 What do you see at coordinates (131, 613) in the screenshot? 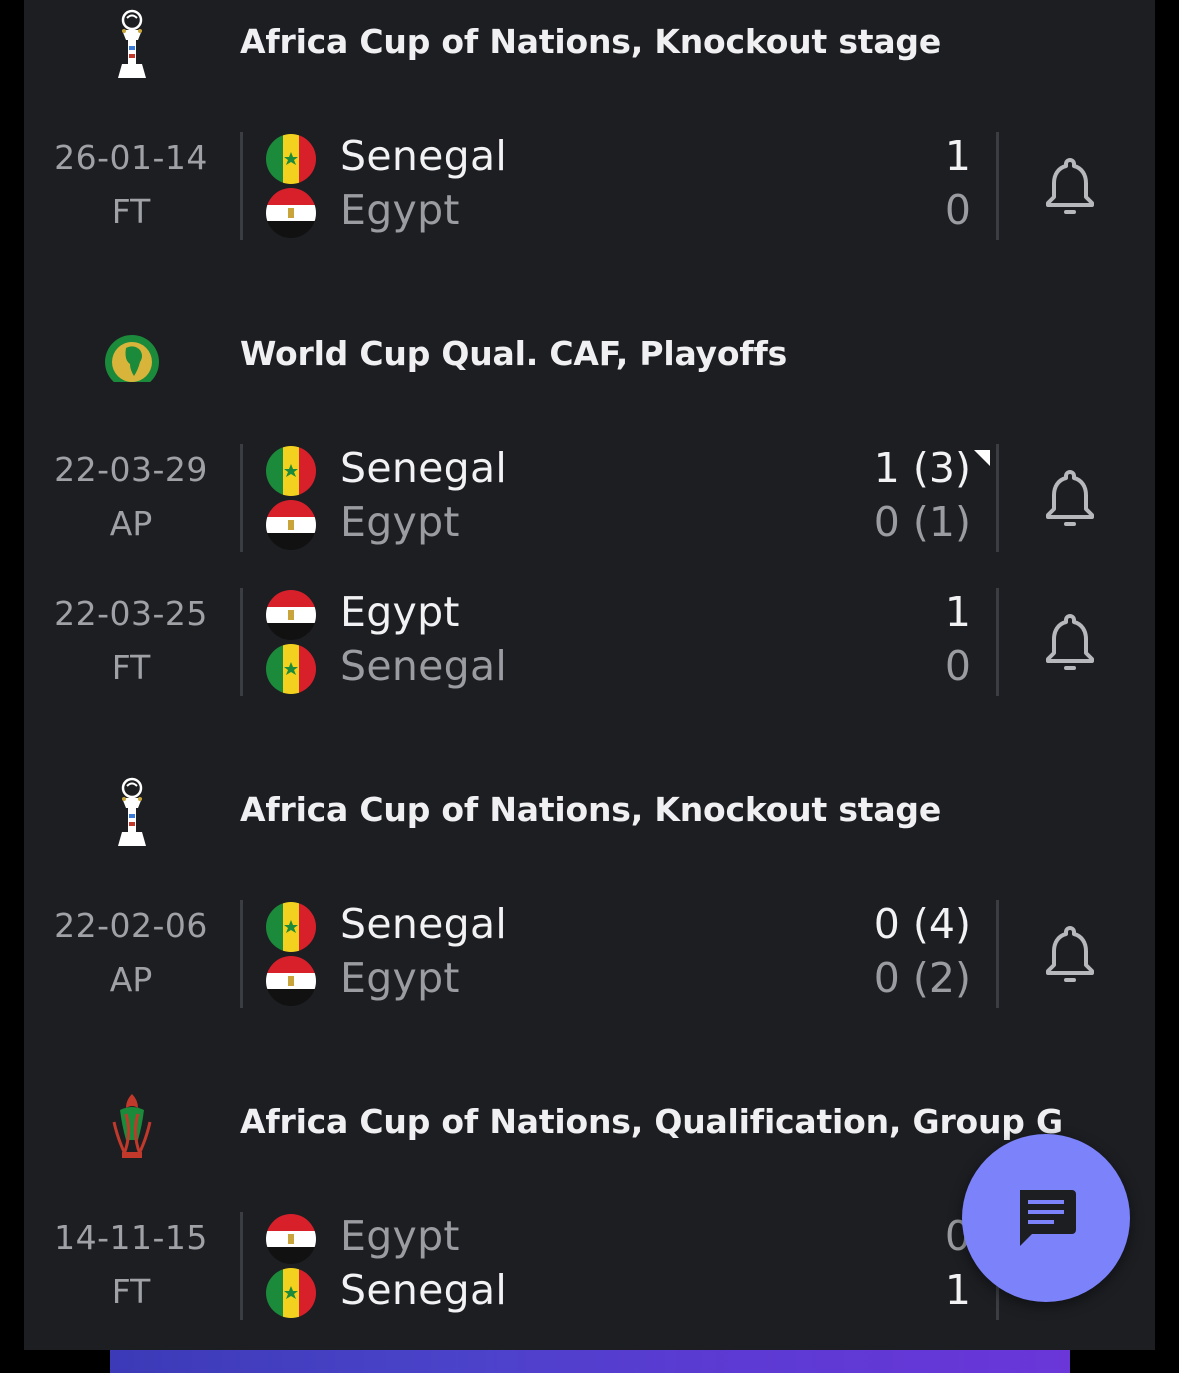
I see `match-date: 22-03-25` at bounding box center [131, 613].